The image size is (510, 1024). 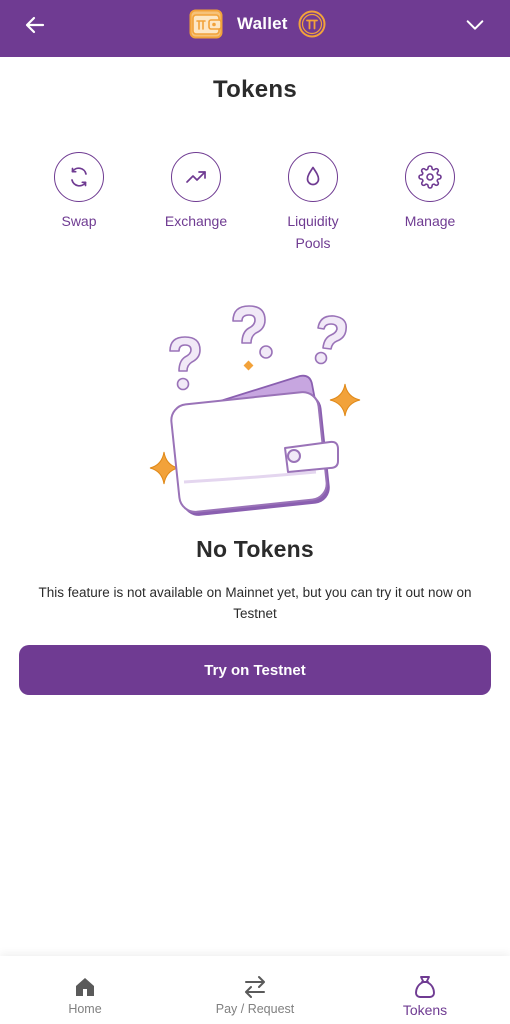 I want to click on transfer-arrows-icon, so click(x=255, y=987).